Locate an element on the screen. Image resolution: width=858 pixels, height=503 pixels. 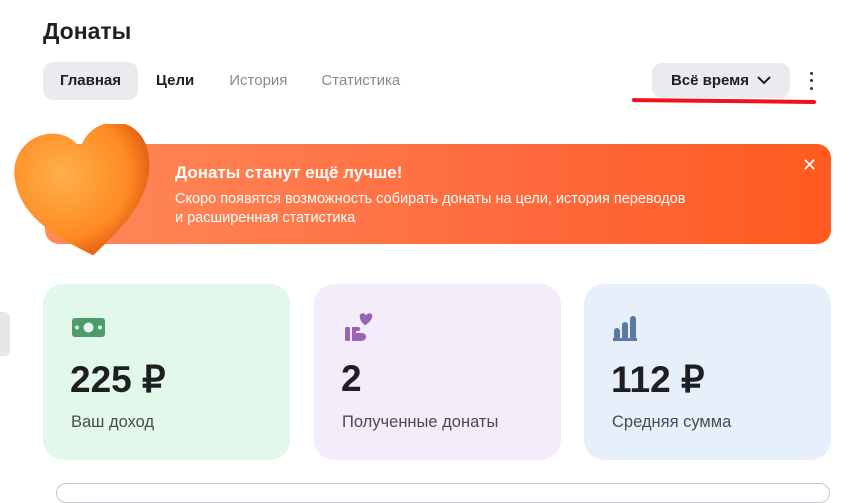
average-value: 112 ₽ is located at coordinates (658, 379).